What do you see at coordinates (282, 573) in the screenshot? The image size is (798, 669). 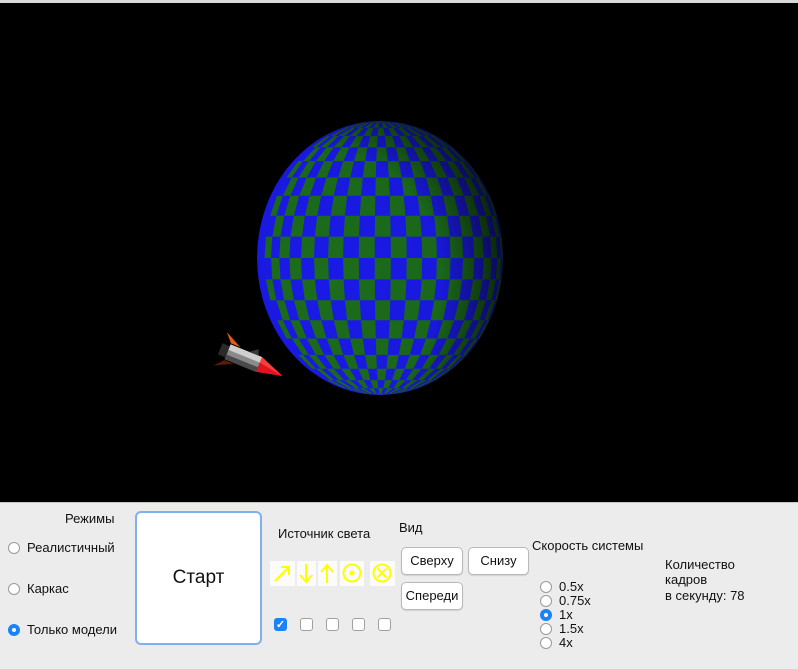 I see `arrow-up-right-icon` at bounding box center [282, 573].